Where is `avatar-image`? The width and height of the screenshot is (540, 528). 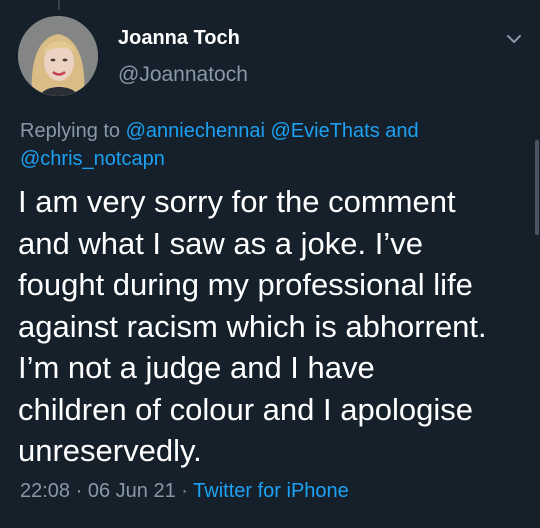
avatar-image is located at coordinates (58, 56).